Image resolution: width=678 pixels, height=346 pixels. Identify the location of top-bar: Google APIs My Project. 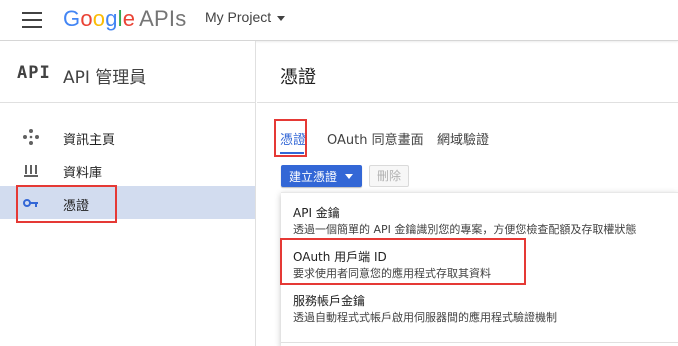
(339, 20).